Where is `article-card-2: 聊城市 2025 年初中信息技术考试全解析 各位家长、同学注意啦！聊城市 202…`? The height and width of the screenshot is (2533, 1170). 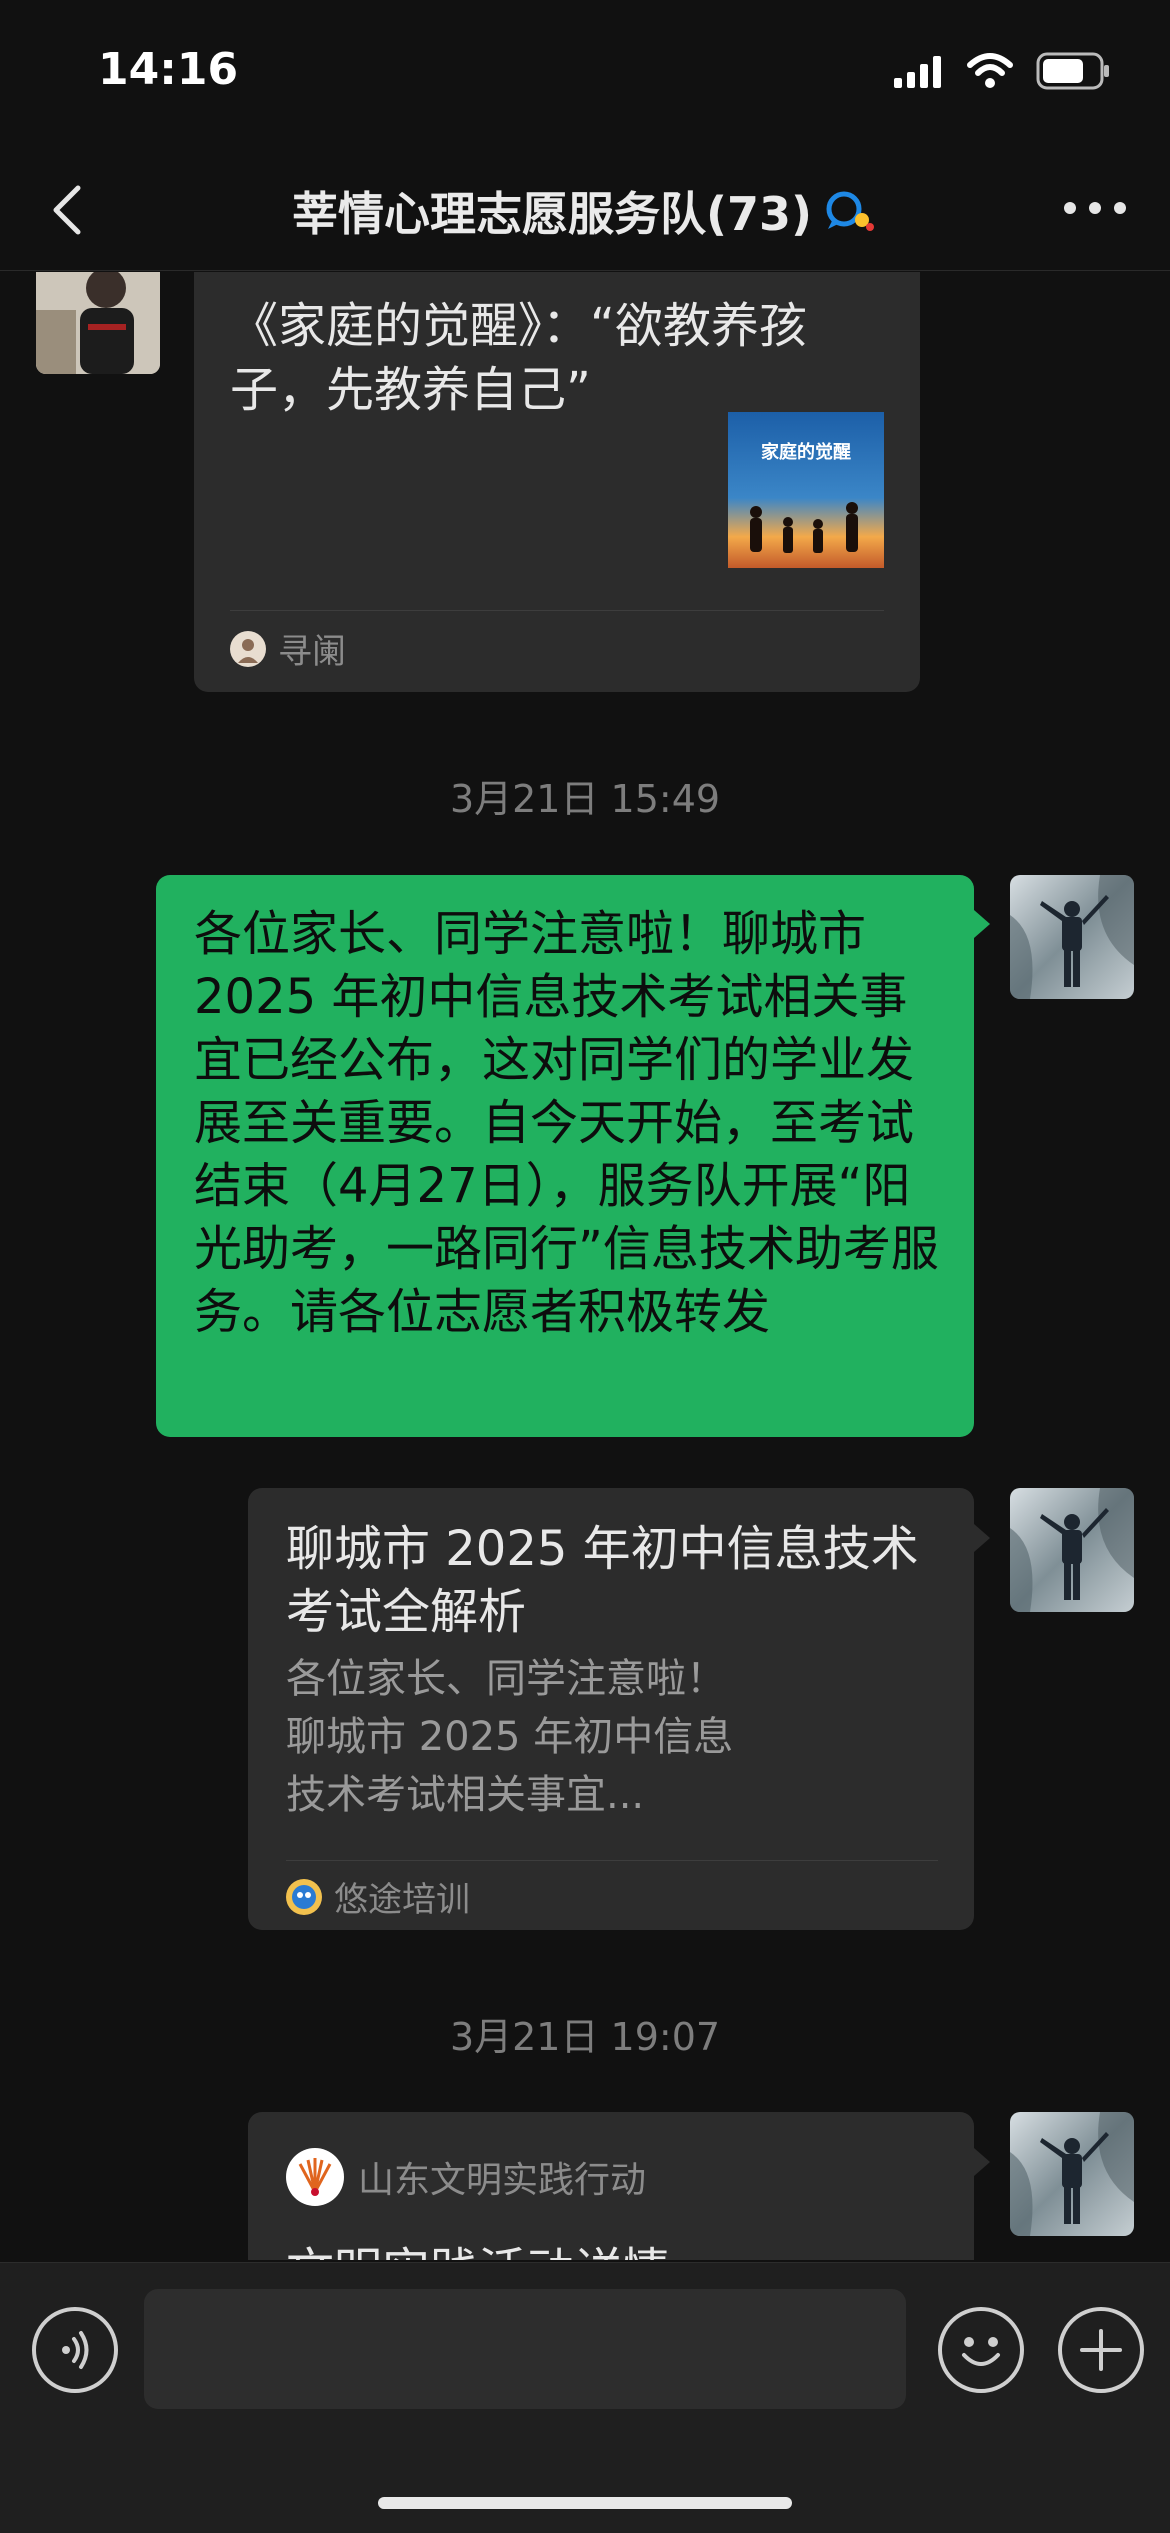 article-card-2: 聊城市 2025 年初中信息技术考试全解析 各位家长、同学注意啦！聊城市 202… is located at coordinates (611, 1709).